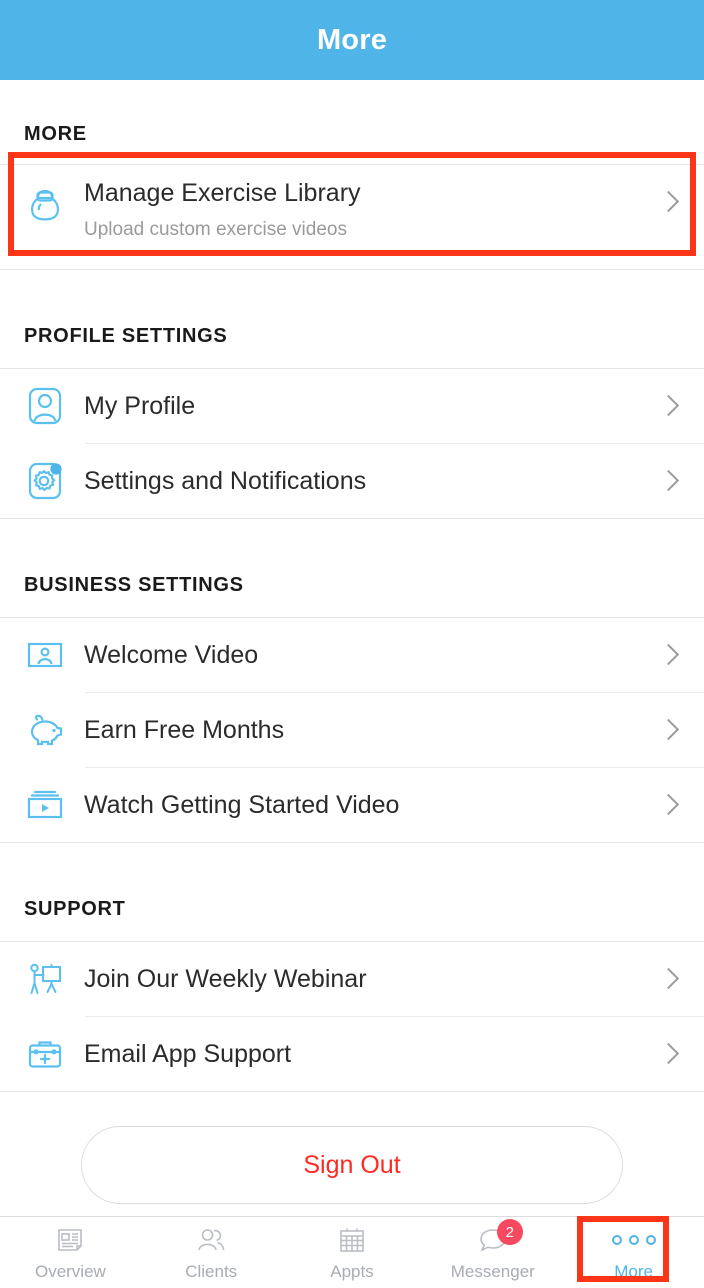 Image resolution: width=704 pixels, height=1288 pixels. Describe the element at coordinates (53, 730) in the screenshot. I see `piggy-bank-icon` at that location.